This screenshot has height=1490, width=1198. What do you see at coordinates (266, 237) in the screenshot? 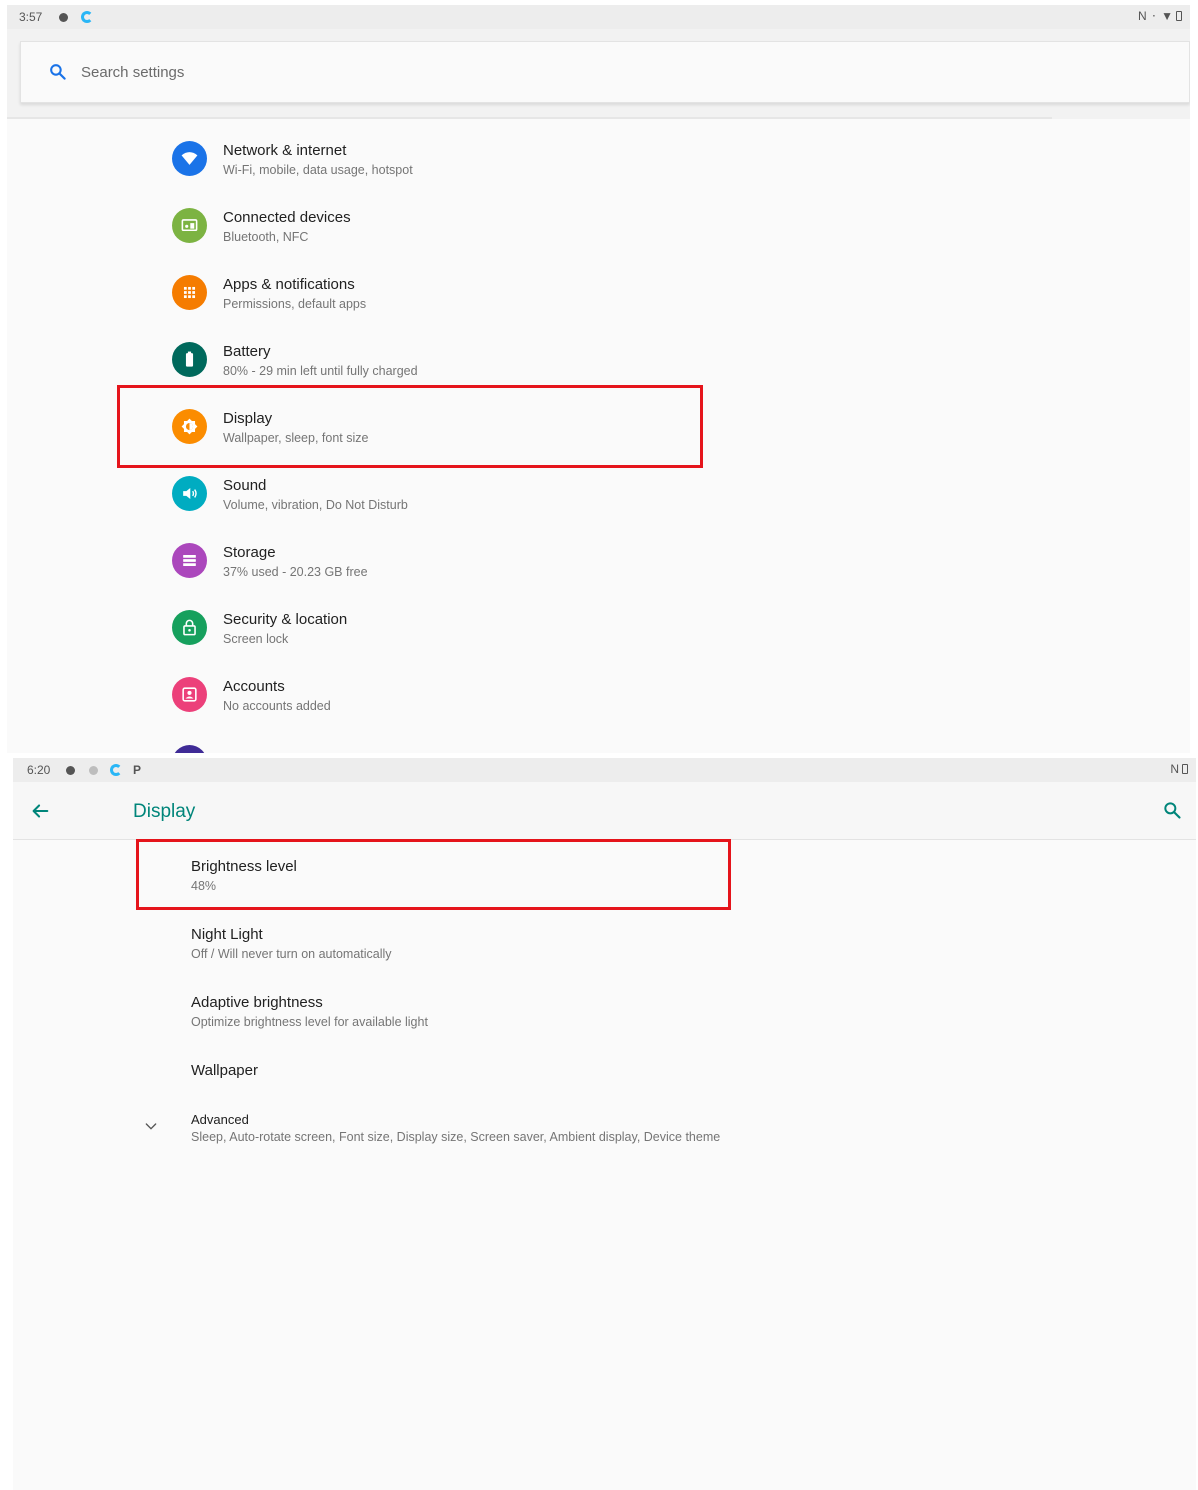
I see `setting-subtitle: Bluetooth, NFC` at bounding box center [266, 237].